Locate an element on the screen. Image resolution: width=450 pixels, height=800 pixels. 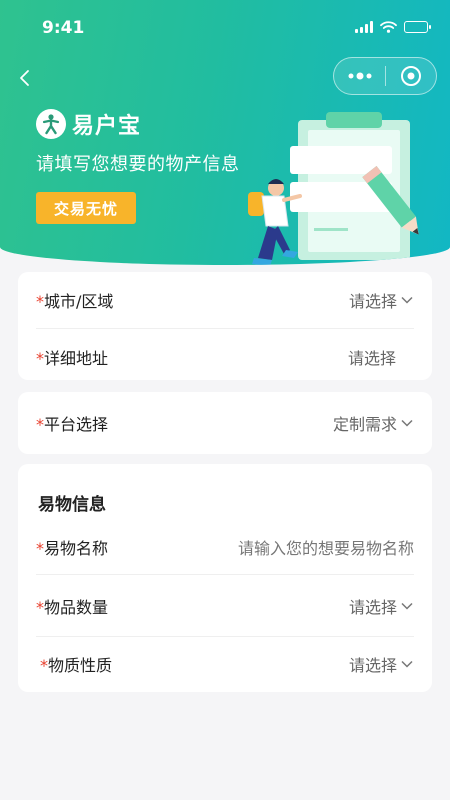
wifi-icon is located at coordinates (388, 27).